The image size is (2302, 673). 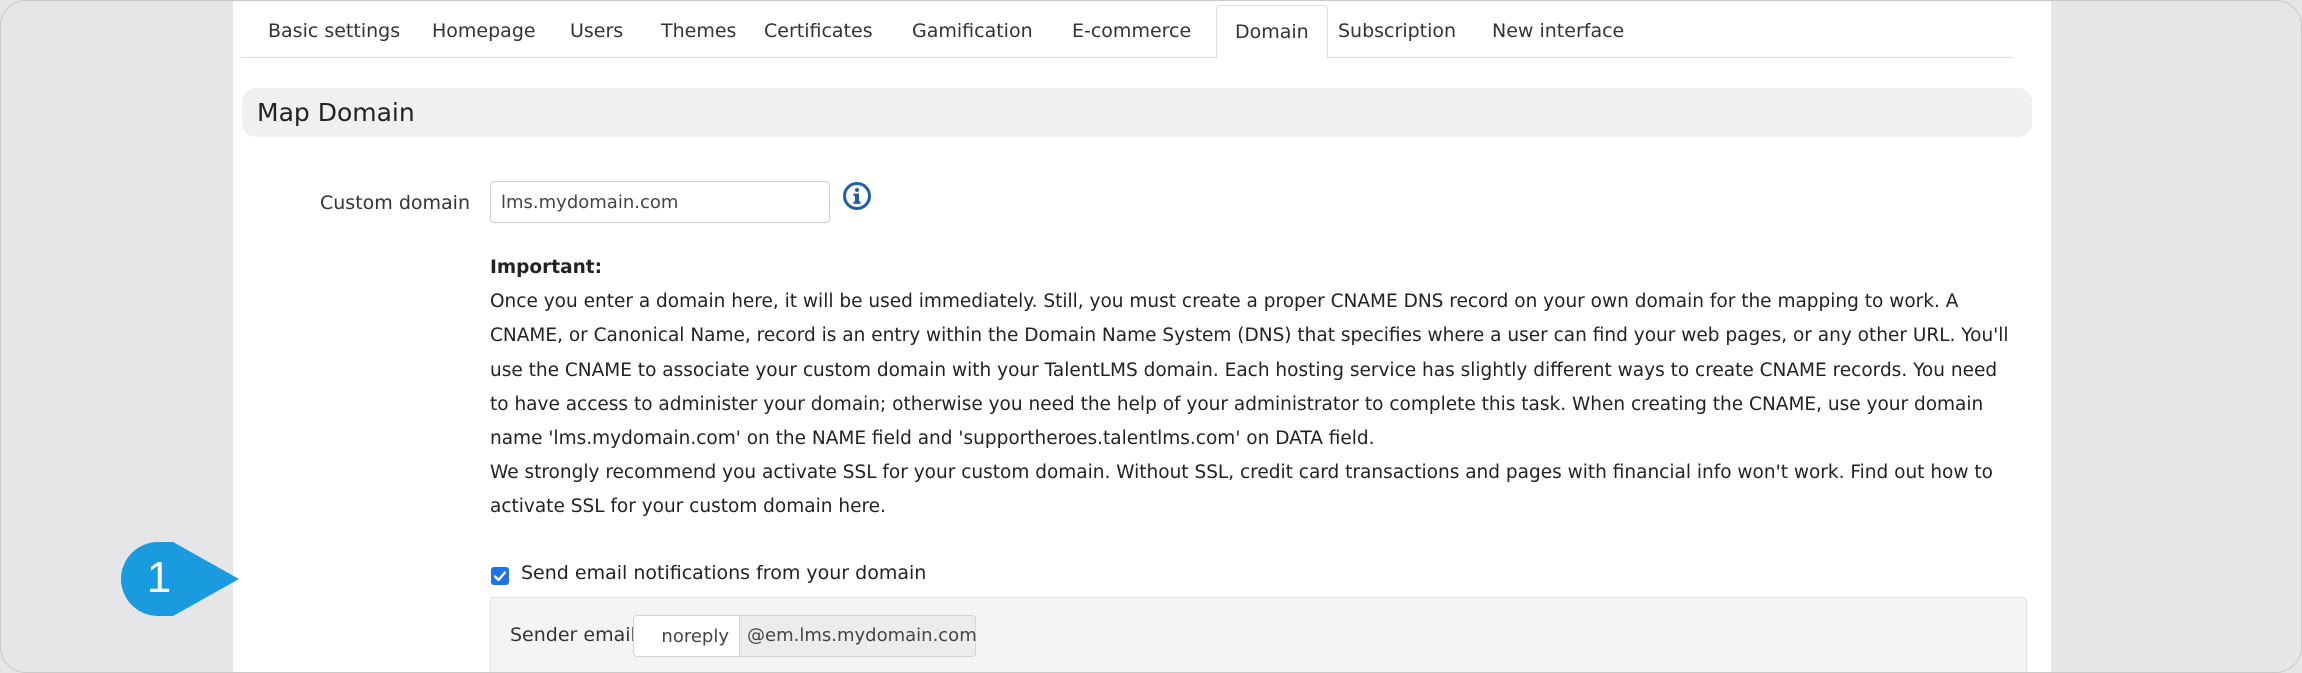 What do you see at coordinates (573, 635) in the screenshot?
I see `sender-email-label: Sender email` at bounding box center [573, 635].